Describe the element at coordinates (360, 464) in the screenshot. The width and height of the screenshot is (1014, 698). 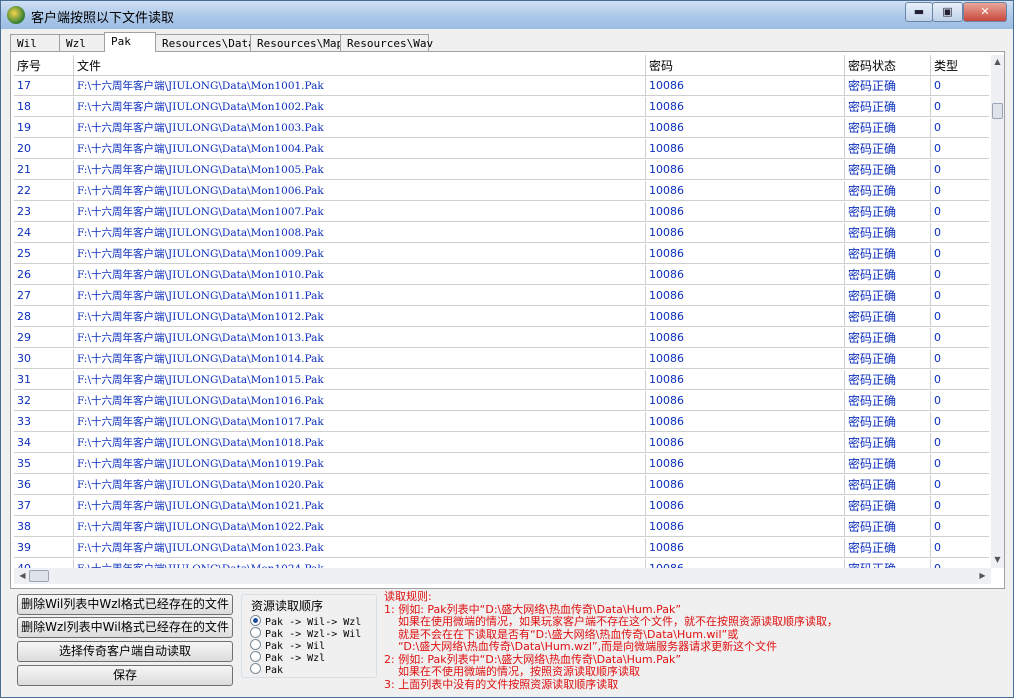
I see `cell-file: F:\十六周年客户端\JIULONG\Data\Mon1019.Pak` at that location.